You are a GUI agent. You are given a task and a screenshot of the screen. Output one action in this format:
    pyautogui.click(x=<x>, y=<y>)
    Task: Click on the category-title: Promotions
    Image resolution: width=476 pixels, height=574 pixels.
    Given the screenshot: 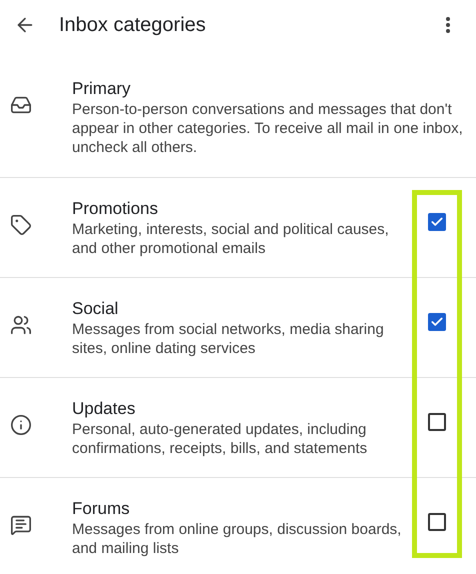 What is the action you would take?
    pyautogui.click(x=115, y=209)
    